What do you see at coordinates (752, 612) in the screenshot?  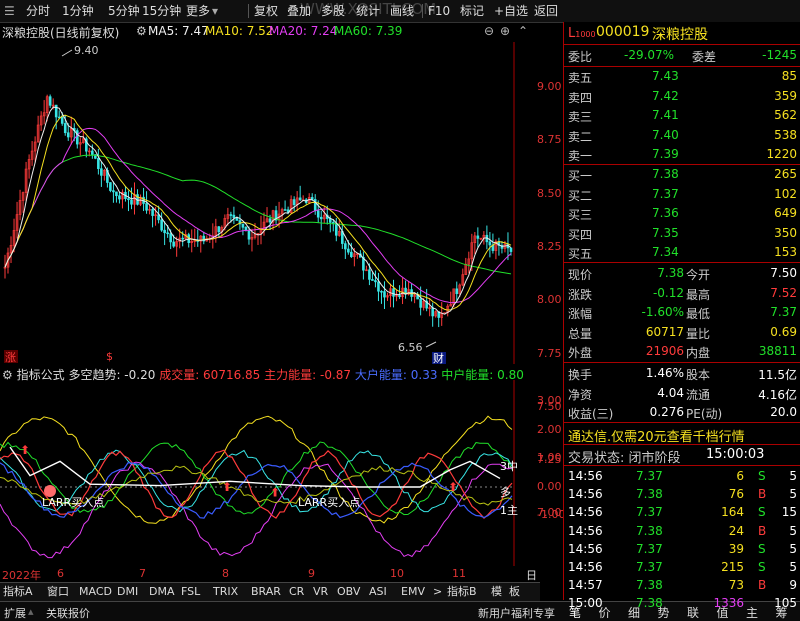 I see `quote-tab: 主` at bounding box center [752, 612].